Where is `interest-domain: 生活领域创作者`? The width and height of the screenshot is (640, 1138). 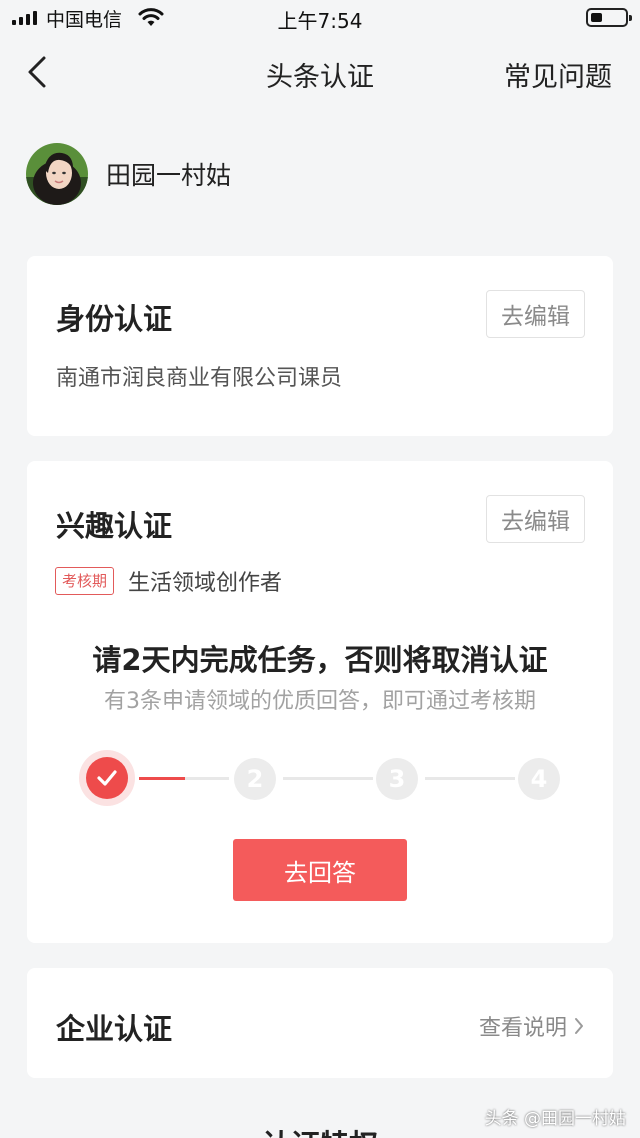 interest-domain: 生活领域创作者 is located at coordinates (205, 583).